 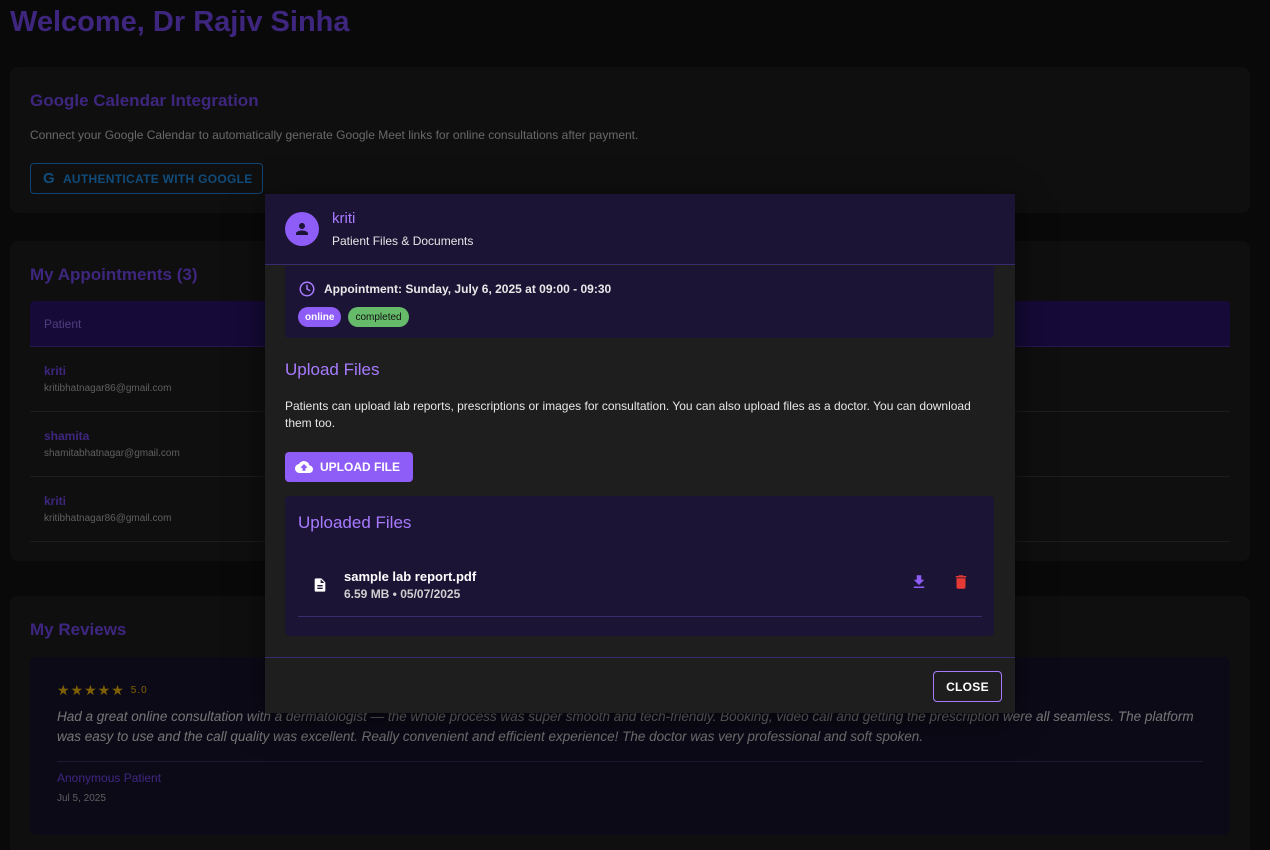 What do you see at coordinates (307, 289) in the screenshot?
I see `clock-icon` at bounding box center [307, 289].